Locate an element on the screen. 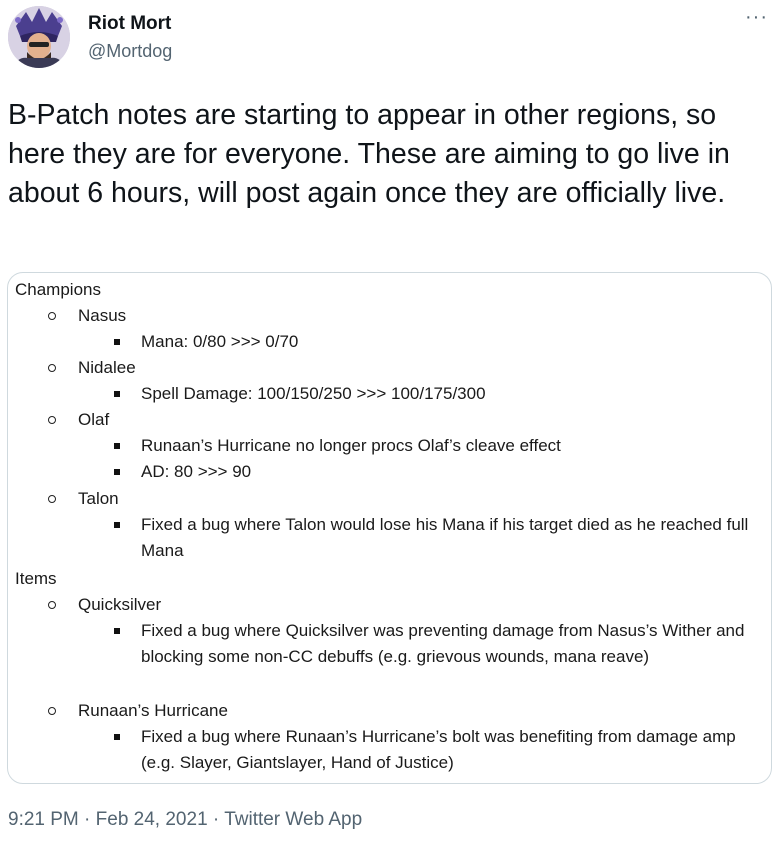 The image size is (780, 853). tweet-source-app: Twitter Web App is located at coordinates (293, 819).